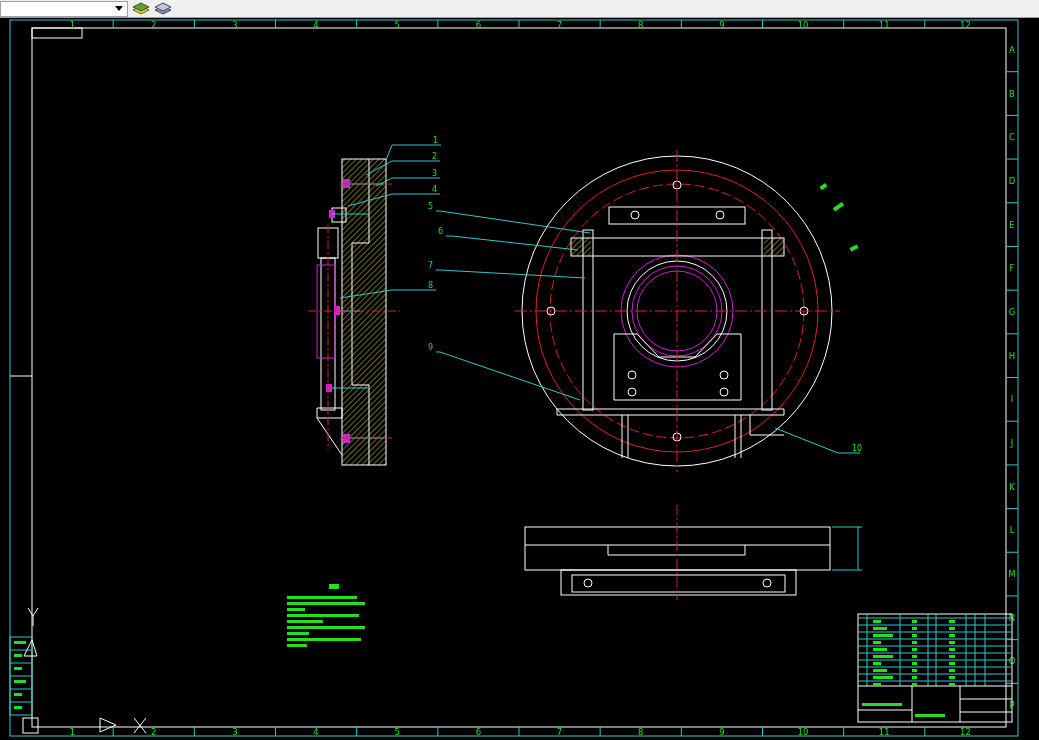 This screenshot has height=740, width=1039. I want to click on zone-letter: F, so click(1012, 268).